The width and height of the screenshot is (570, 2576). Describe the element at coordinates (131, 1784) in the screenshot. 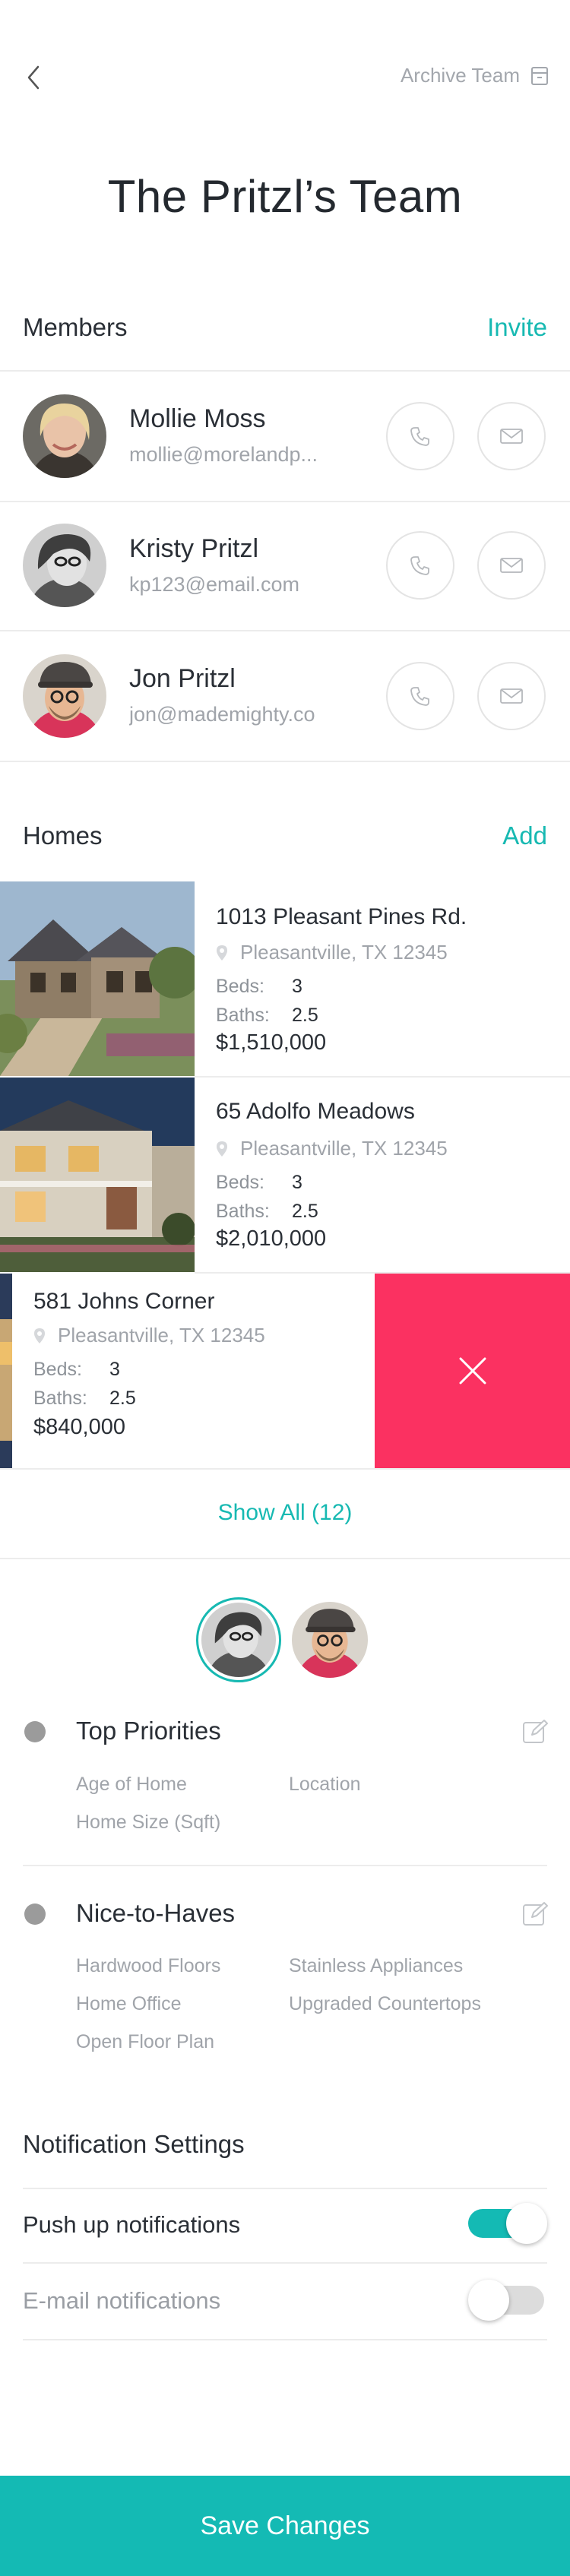

I see `priority-item: Age of Home` at that location.